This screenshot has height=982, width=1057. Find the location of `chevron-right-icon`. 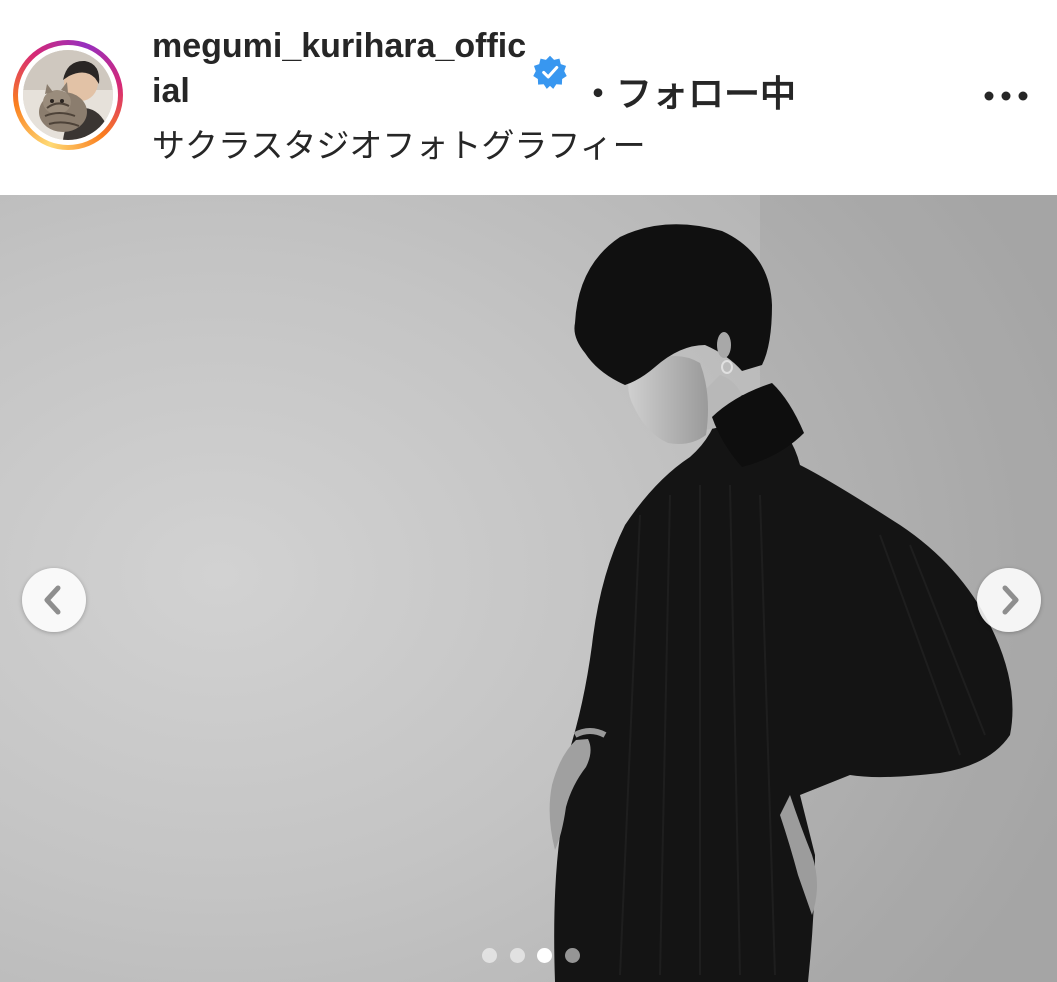

chevron-right-icon is located at coordinates (1010, 600).